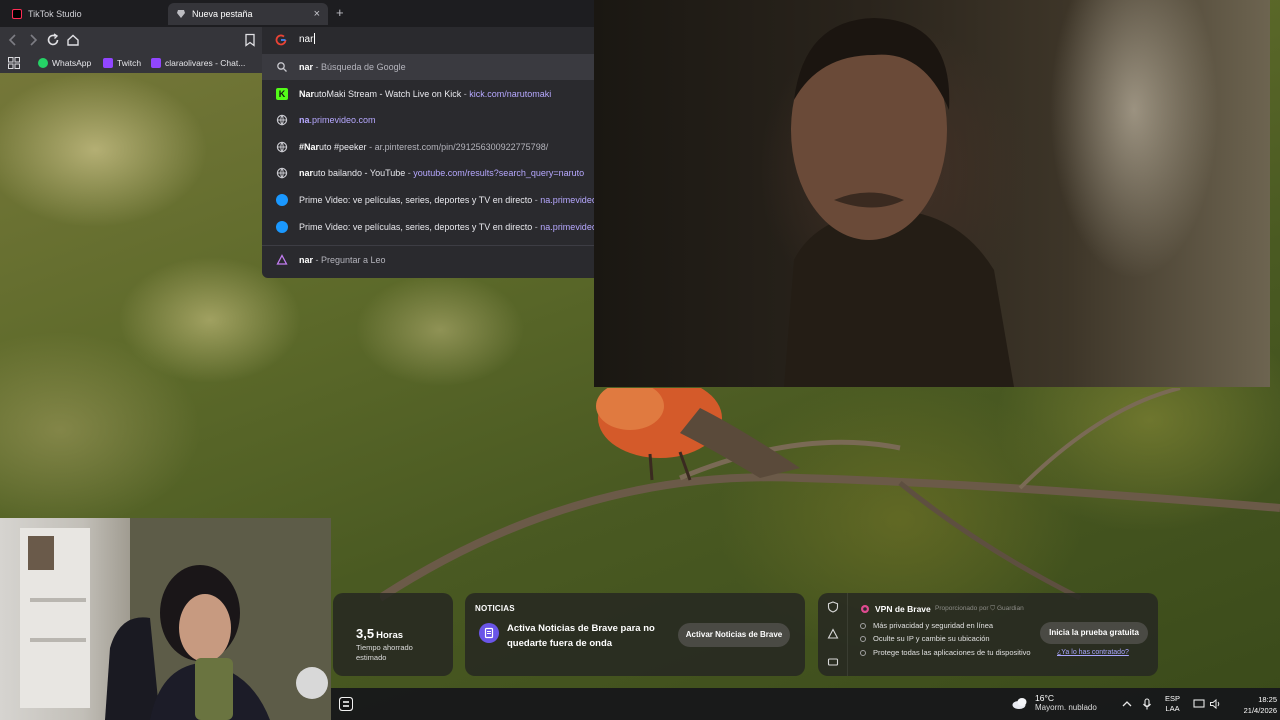 Image resolution: width=1280 pixels, height=720 pixels. What do you see at coordinates (304, 120) in the screenshot?
I see `suggestion-match: na` at bounding box center [304, 120].